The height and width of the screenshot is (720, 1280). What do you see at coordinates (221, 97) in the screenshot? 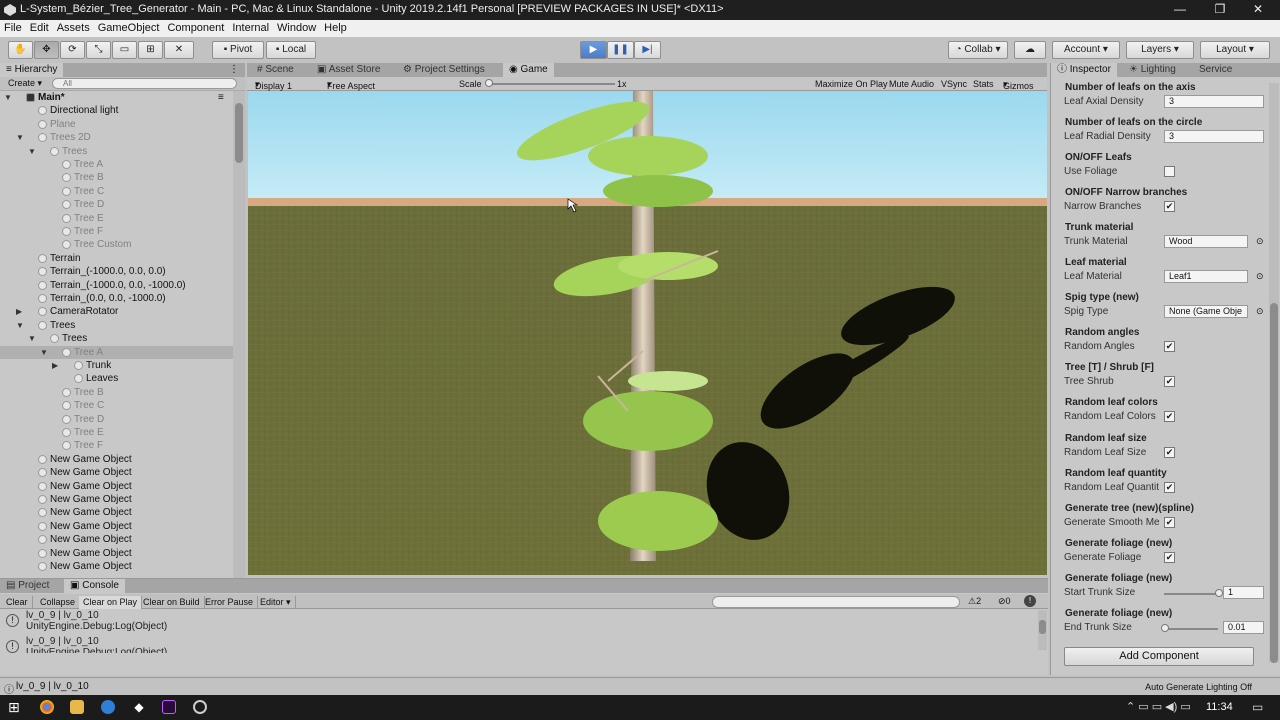
I see `scene-menu-icon: ≡` at bounding box center [221, 97].